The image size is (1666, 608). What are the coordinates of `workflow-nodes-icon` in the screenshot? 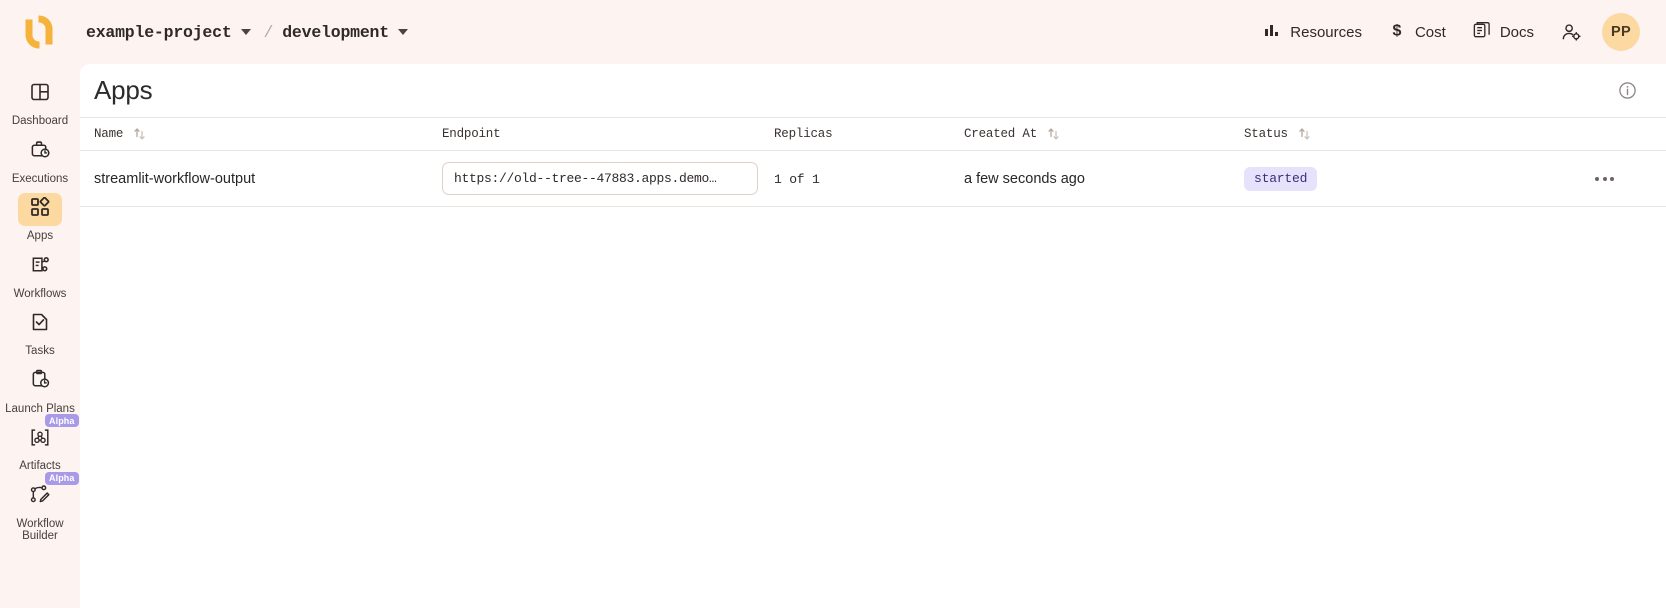 It's located at (40, 267).